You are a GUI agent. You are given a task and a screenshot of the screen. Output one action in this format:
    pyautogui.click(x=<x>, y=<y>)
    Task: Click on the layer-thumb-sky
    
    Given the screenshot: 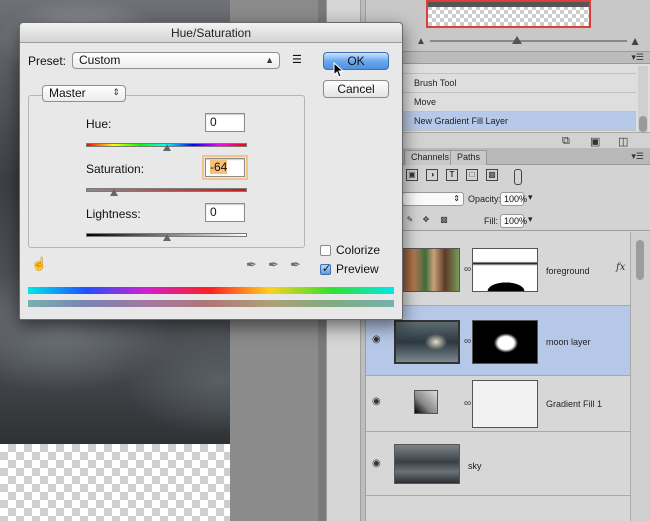 What is the action you would take?
    pyautogui.click(x=427, y=464)
    